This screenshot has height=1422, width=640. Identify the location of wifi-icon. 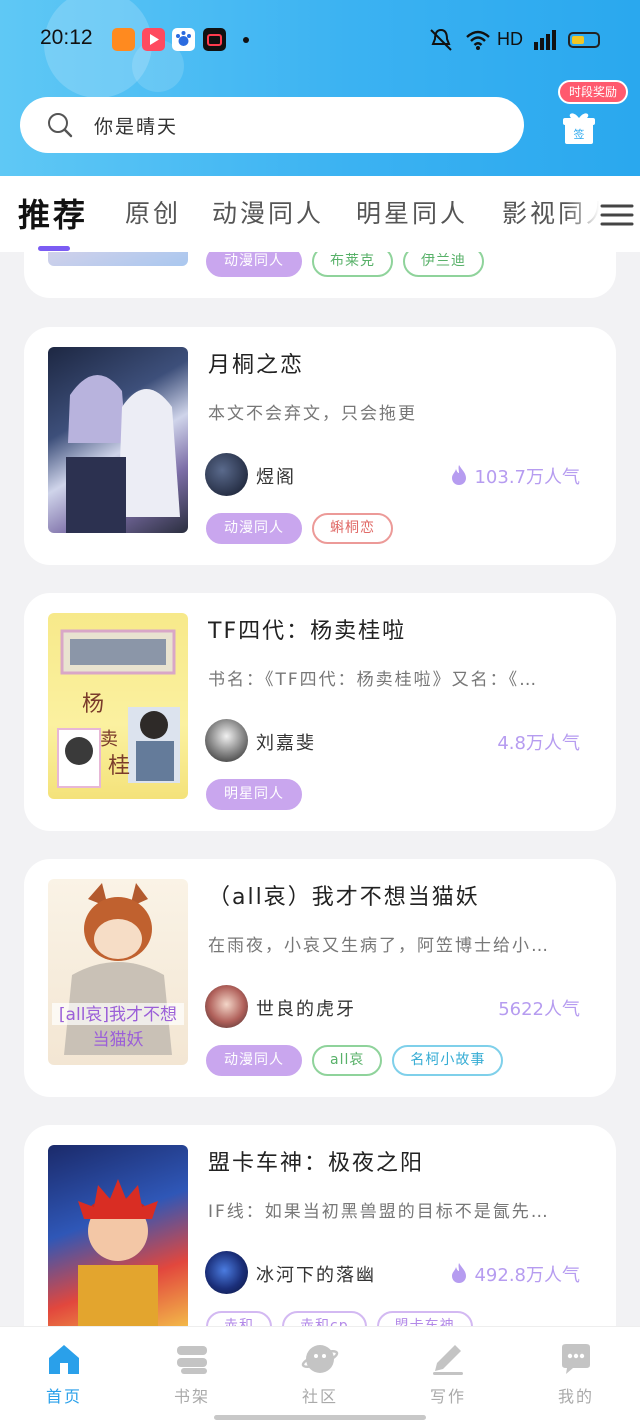
(478, 40).